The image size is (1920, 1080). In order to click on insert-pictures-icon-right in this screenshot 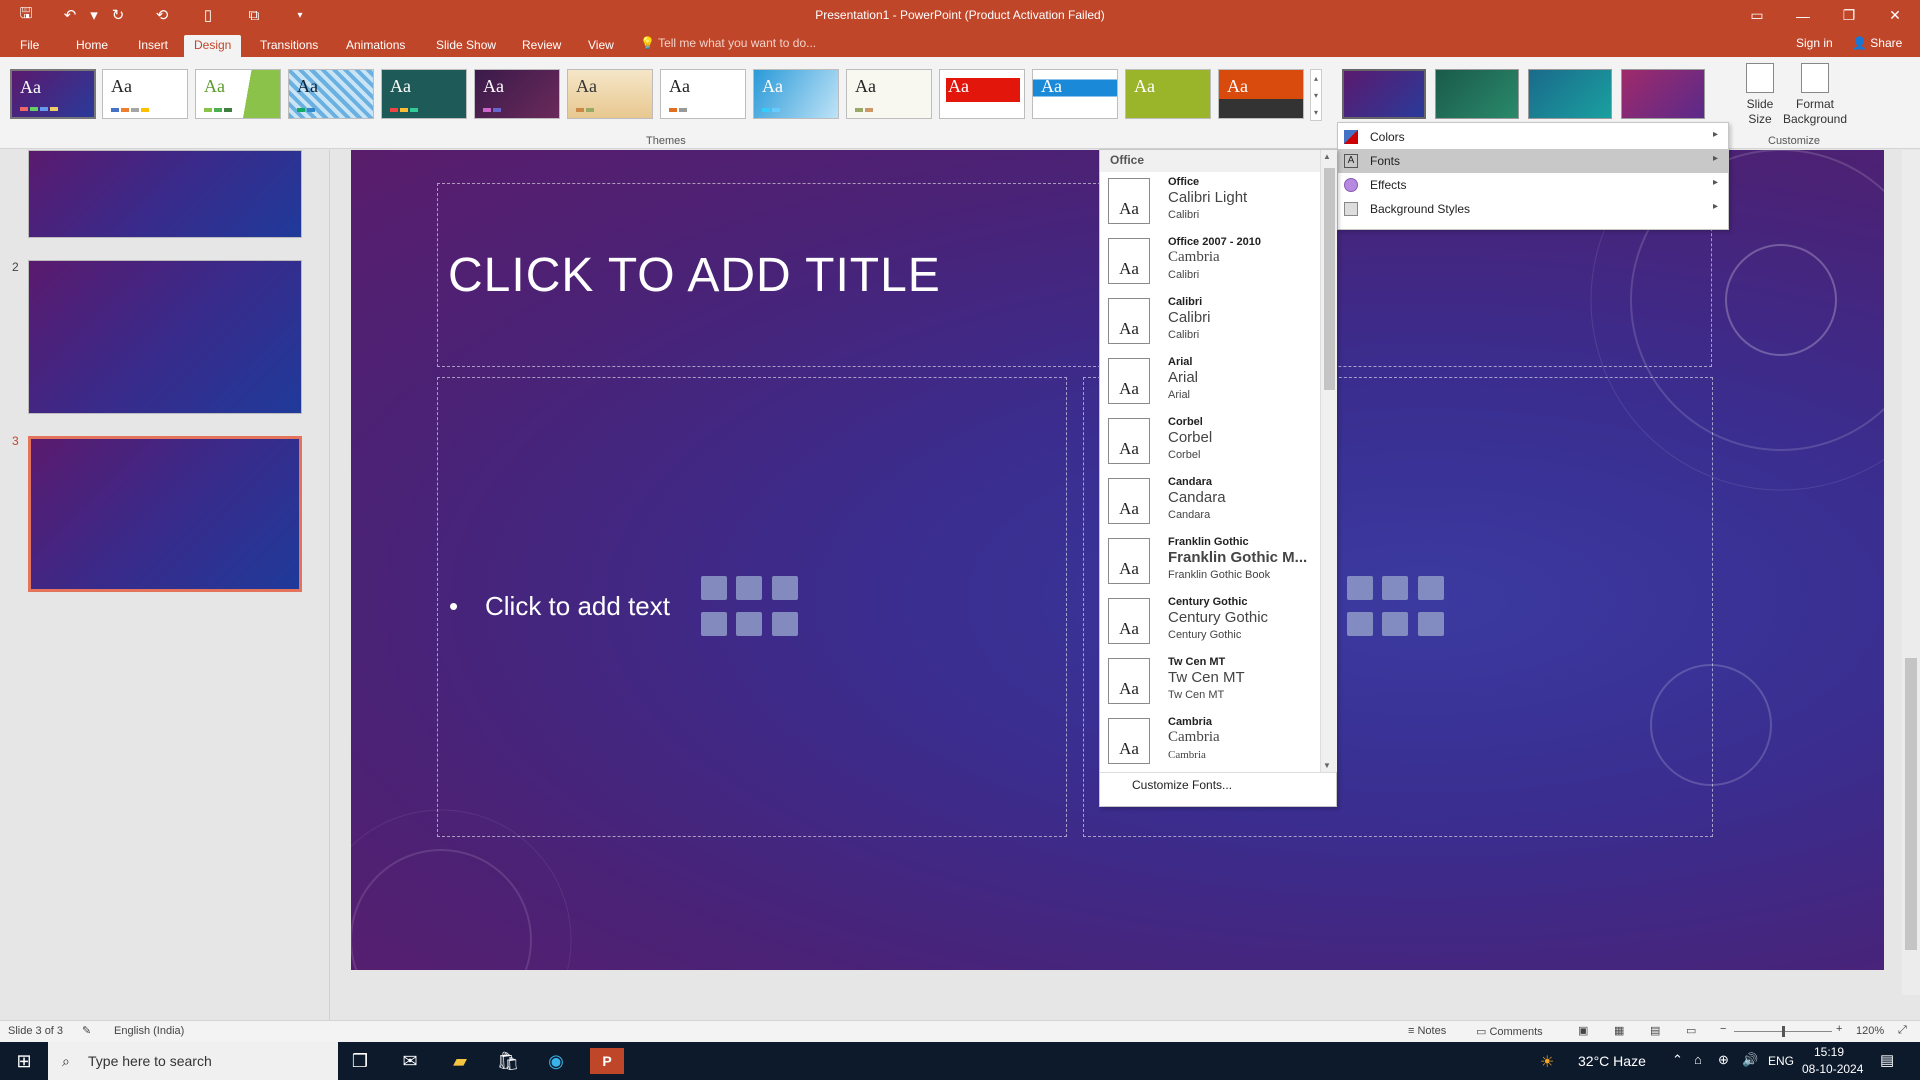, I will do `click(1360, 624)`.